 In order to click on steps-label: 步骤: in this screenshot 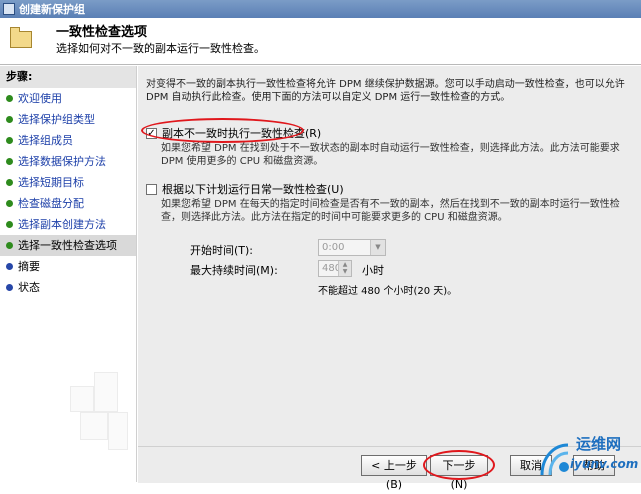, I will do `click(68, 77)`.